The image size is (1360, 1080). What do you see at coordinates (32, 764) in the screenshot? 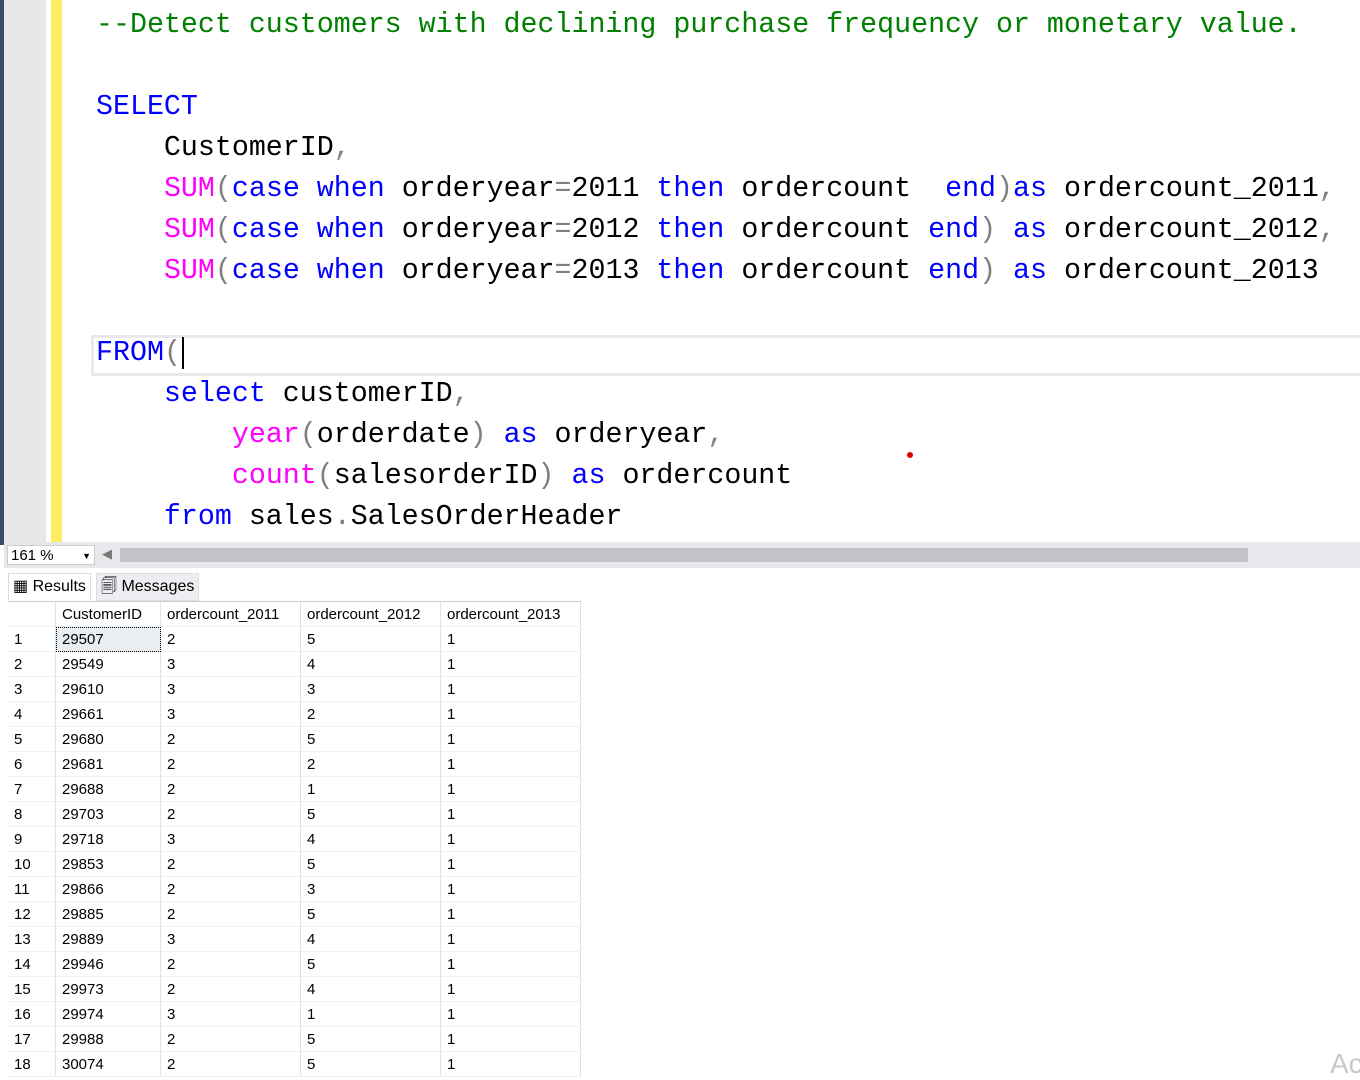
I see `row-number: 6` at bounding box center [32, 764].